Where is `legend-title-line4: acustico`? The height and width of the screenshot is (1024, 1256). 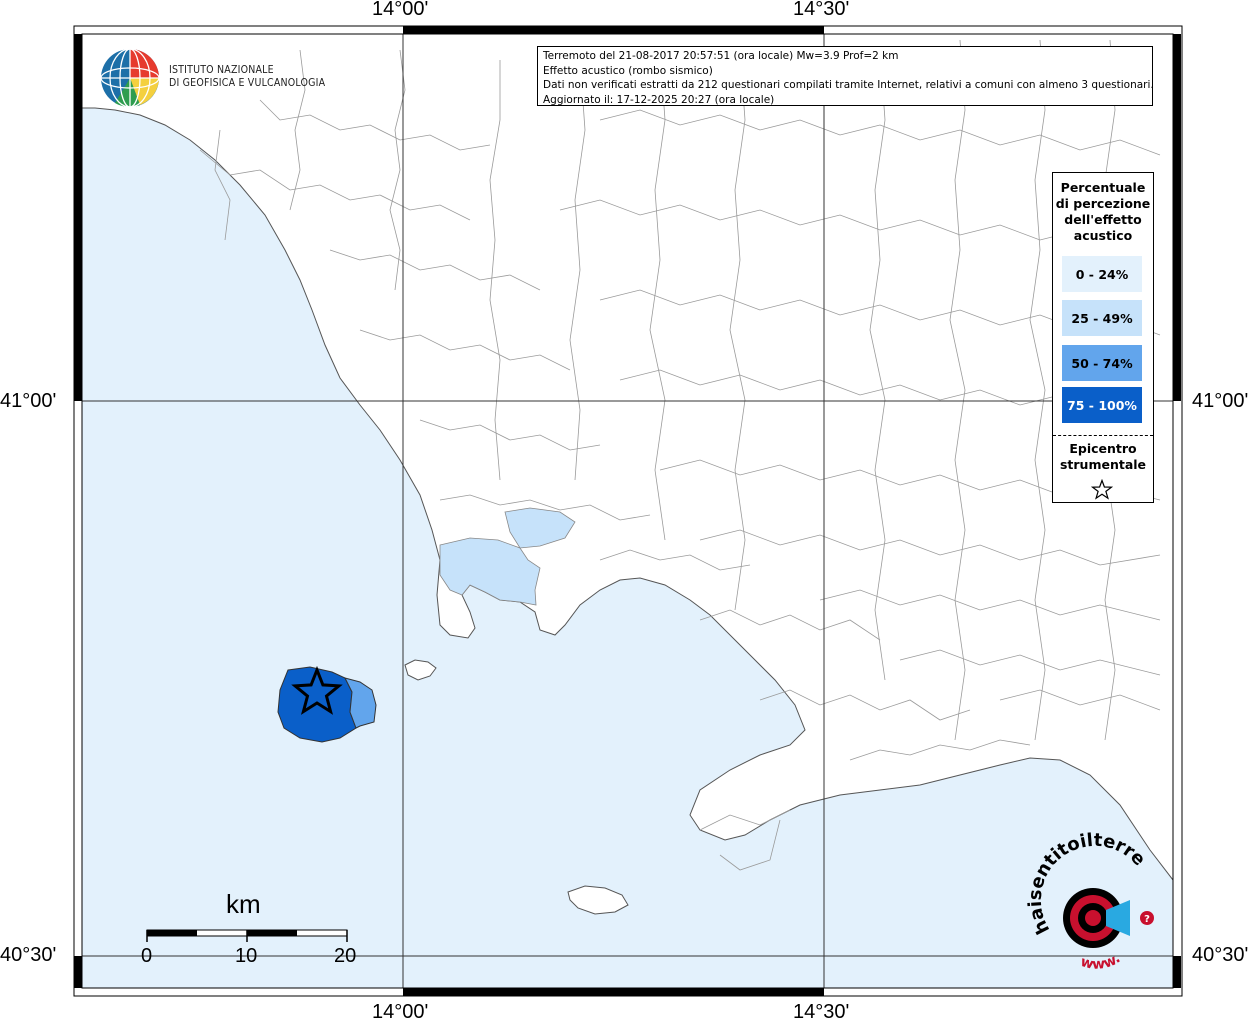 legend-title-line4: acustico is located at coordinates (1103, 235).